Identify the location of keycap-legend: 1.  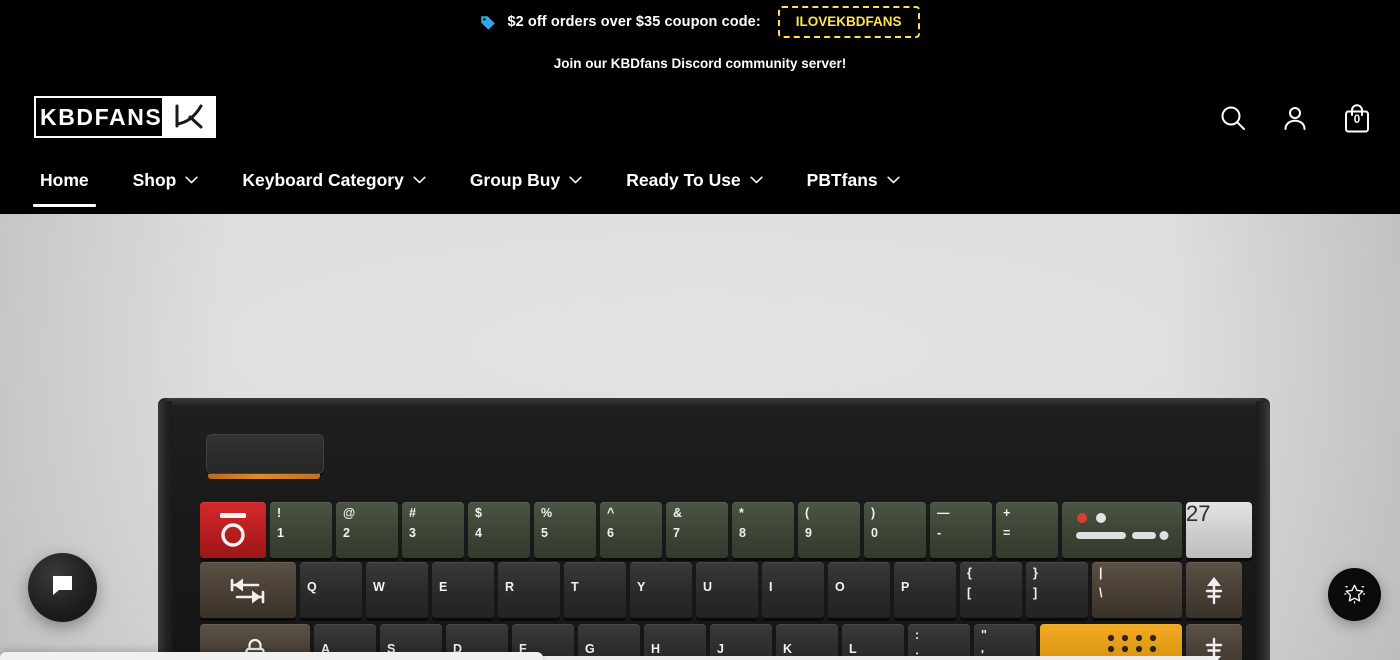
(280, 532).